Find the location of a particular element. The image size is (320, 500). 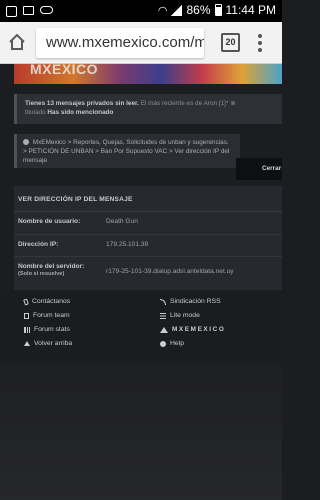

url-bar: www.mxemexico.com/modе is located at coordinates (120, 43).